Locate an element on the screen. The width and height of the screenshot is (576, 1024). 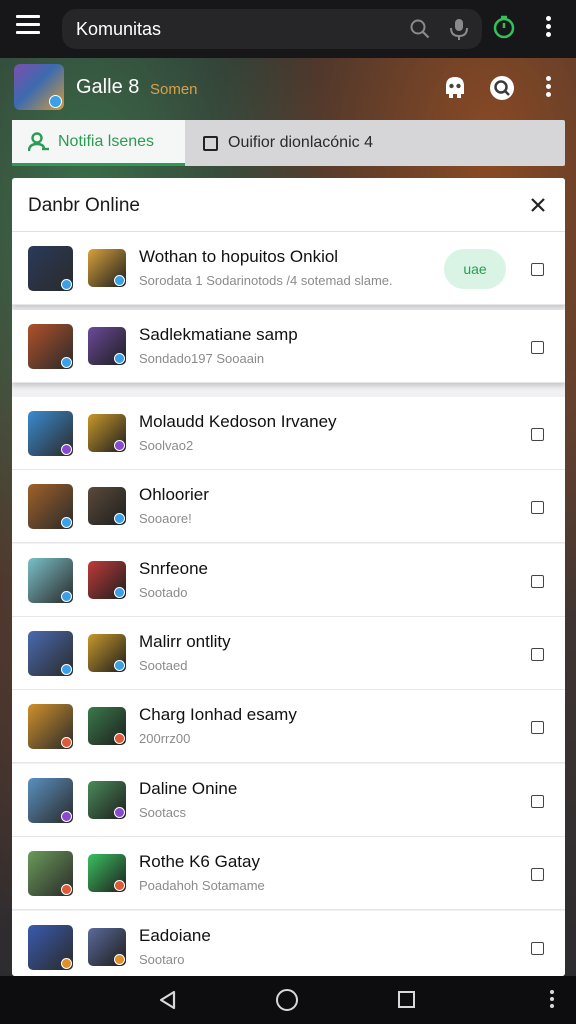
game-subtitle: Somen is located at coordinates (174, 89).